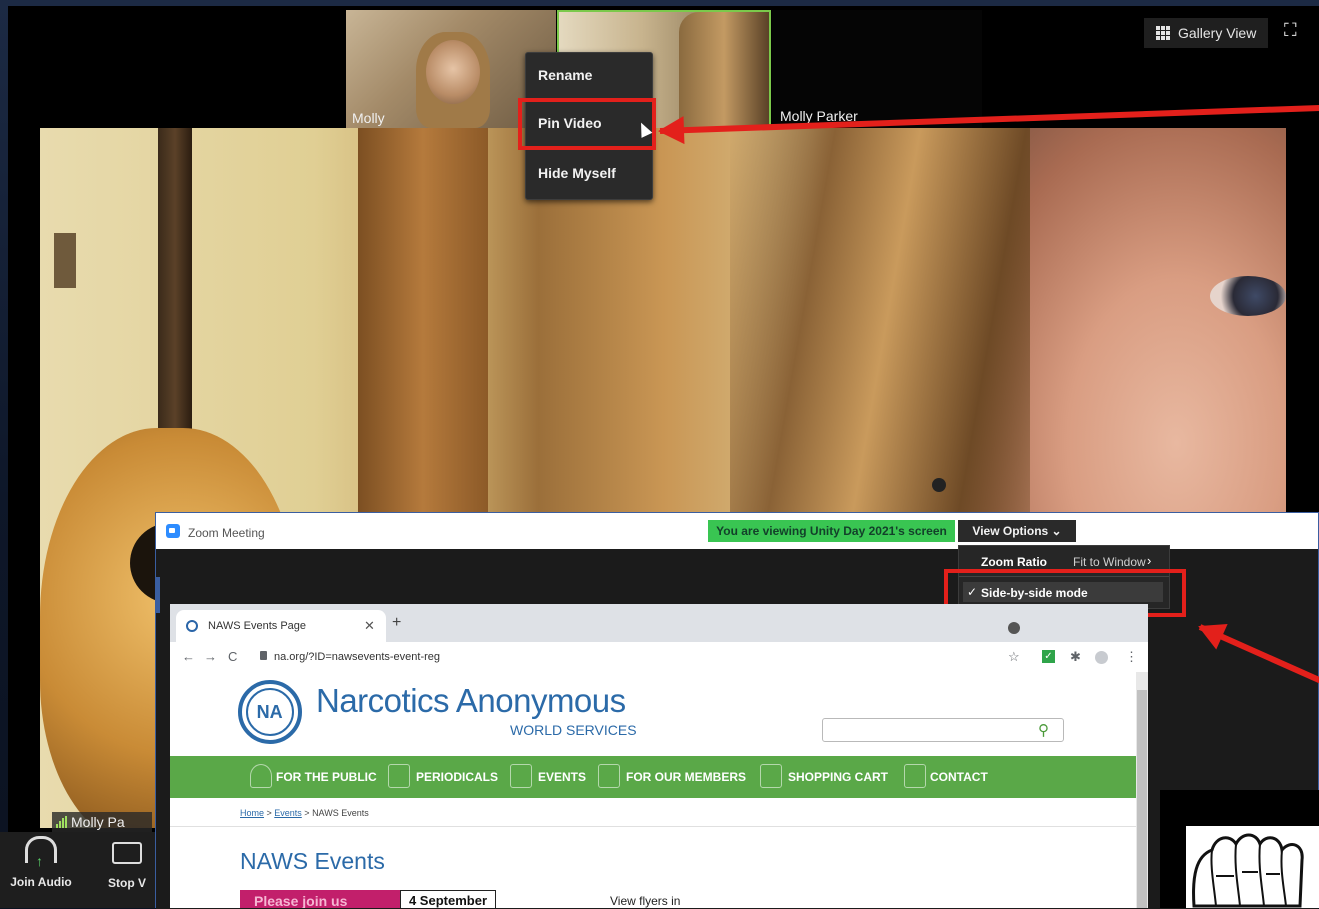 The width and height of the screenshot is (1319, 909). I want to click on extension-check-icon: ✓, so click(1048, 656).